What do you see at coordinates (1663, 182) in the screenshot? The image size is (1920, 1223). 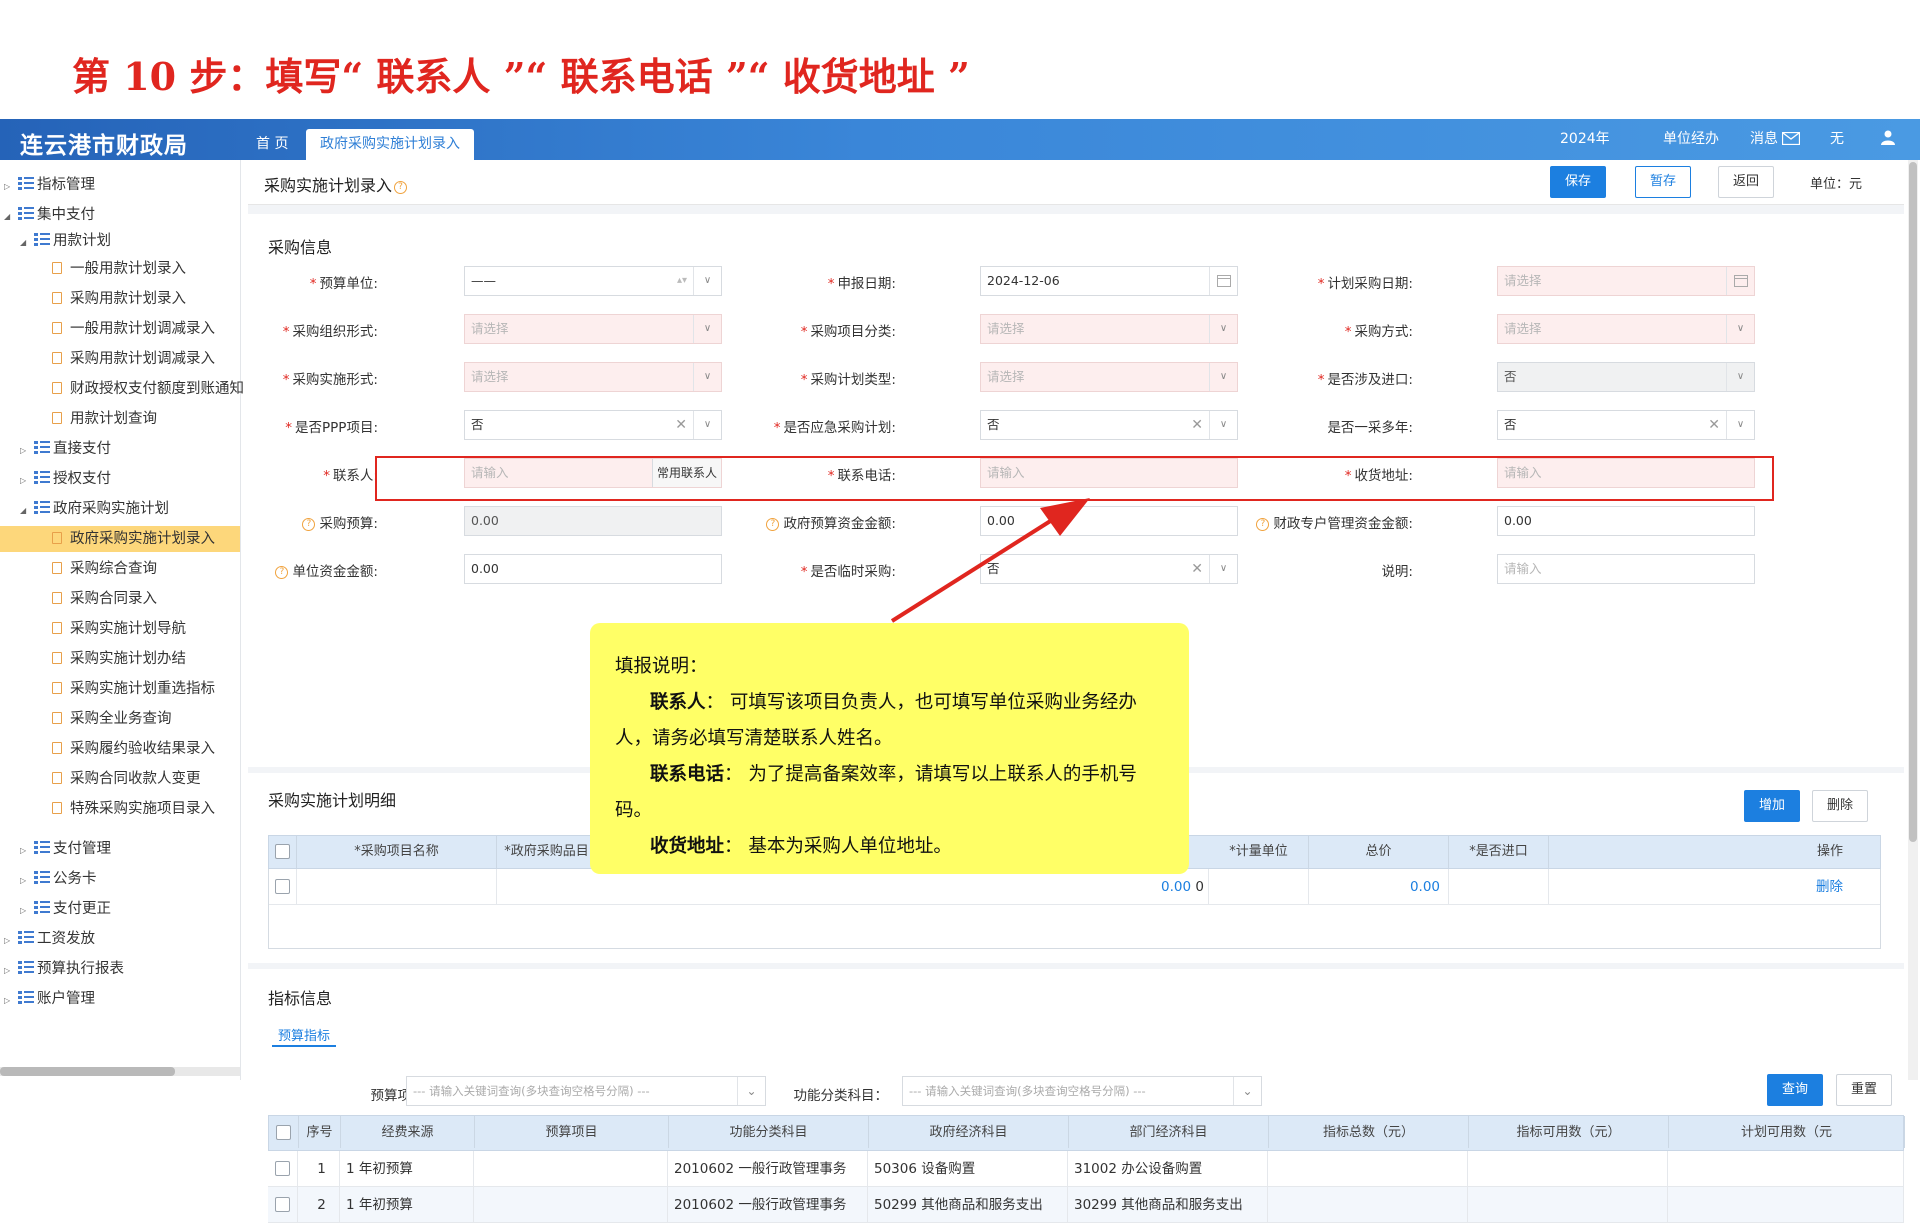 I see `draft-button: 暂存` at bounding box center [1663, 182].